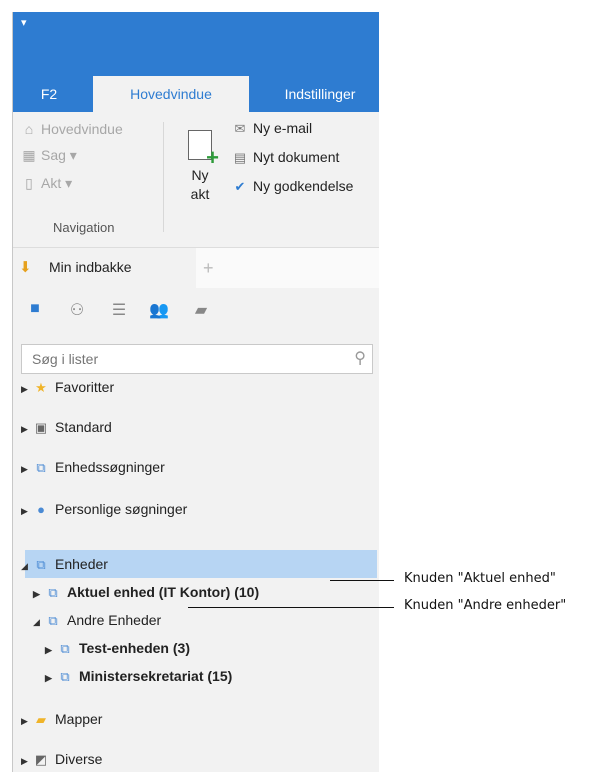 The image size is (608, 772). What do you see at coordinates (159, 310) in the screenshot?
I see `people-icon: 👥` at bounding box center [159, 310].